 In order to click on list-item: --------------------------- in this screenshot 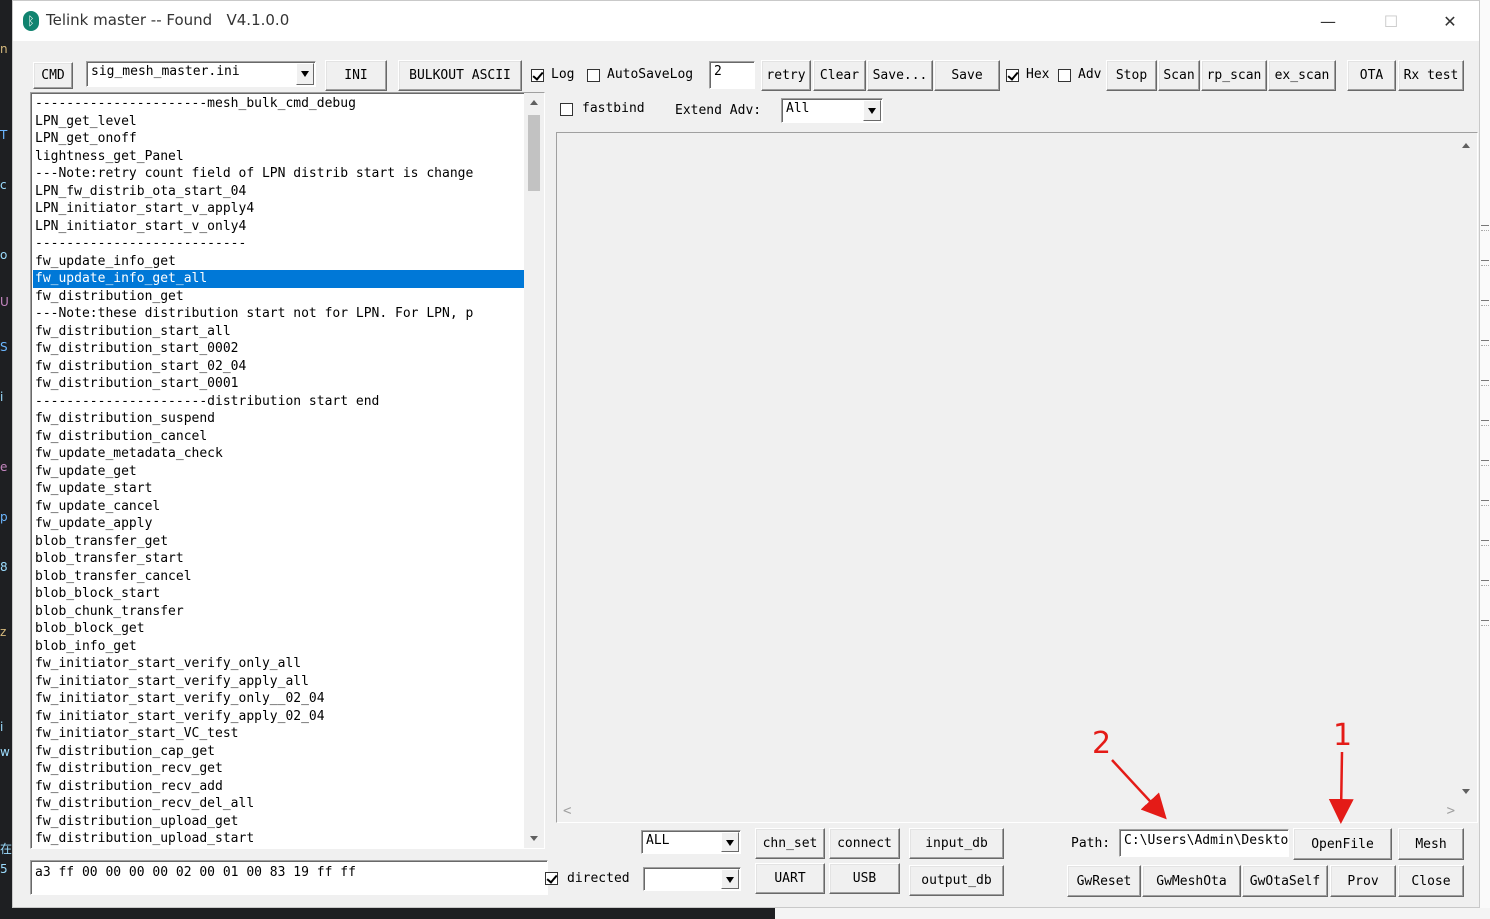, I will do `click(279, 244)`.